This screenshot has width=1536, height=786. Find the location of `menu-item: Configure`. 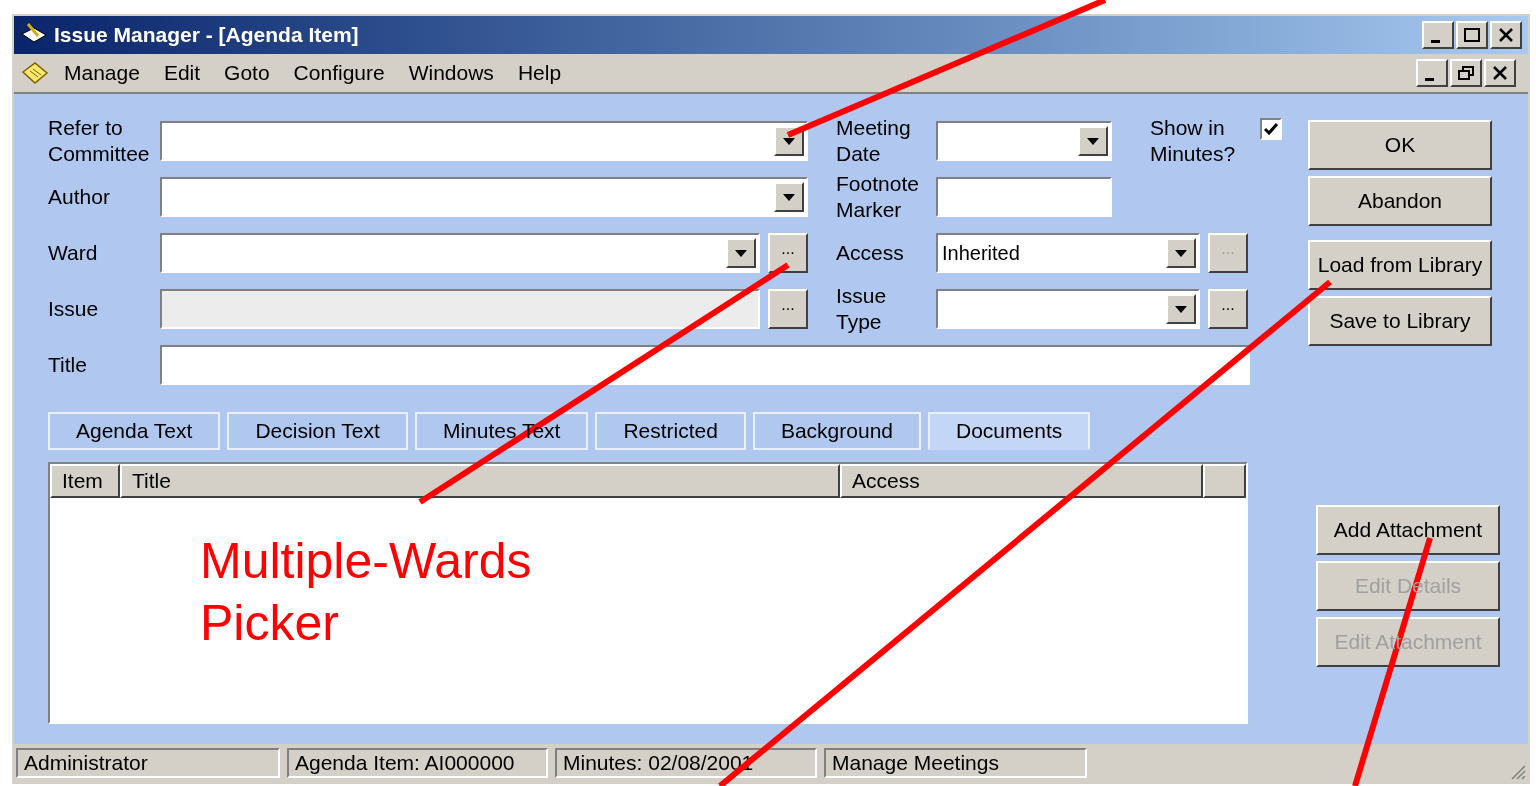

menu-item: Configure is located at coordinates (339, 73).